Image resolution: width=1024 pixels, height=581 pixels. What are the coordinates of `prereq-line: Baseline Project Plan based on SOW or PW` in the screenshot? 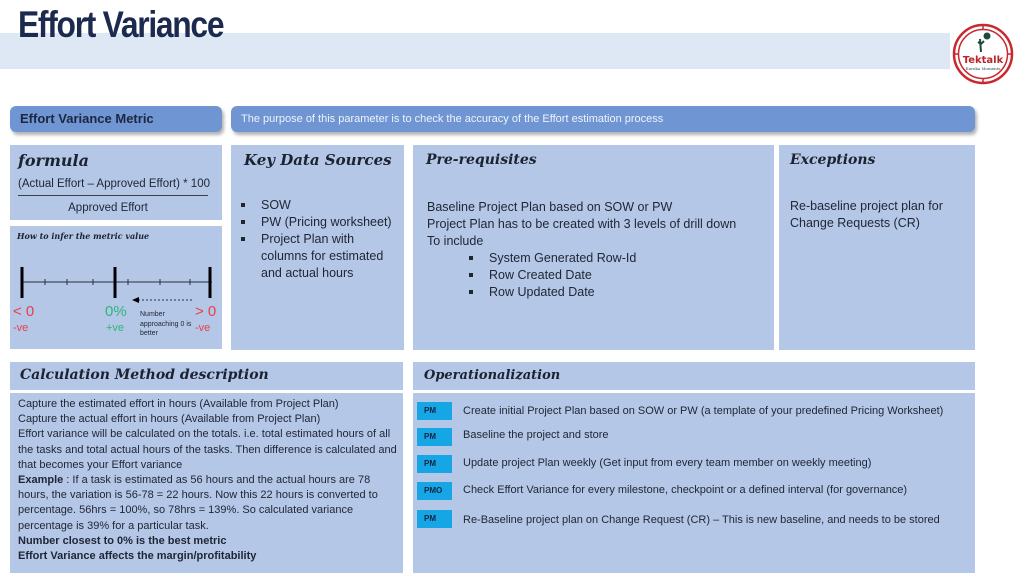 It's located at (550, 207).